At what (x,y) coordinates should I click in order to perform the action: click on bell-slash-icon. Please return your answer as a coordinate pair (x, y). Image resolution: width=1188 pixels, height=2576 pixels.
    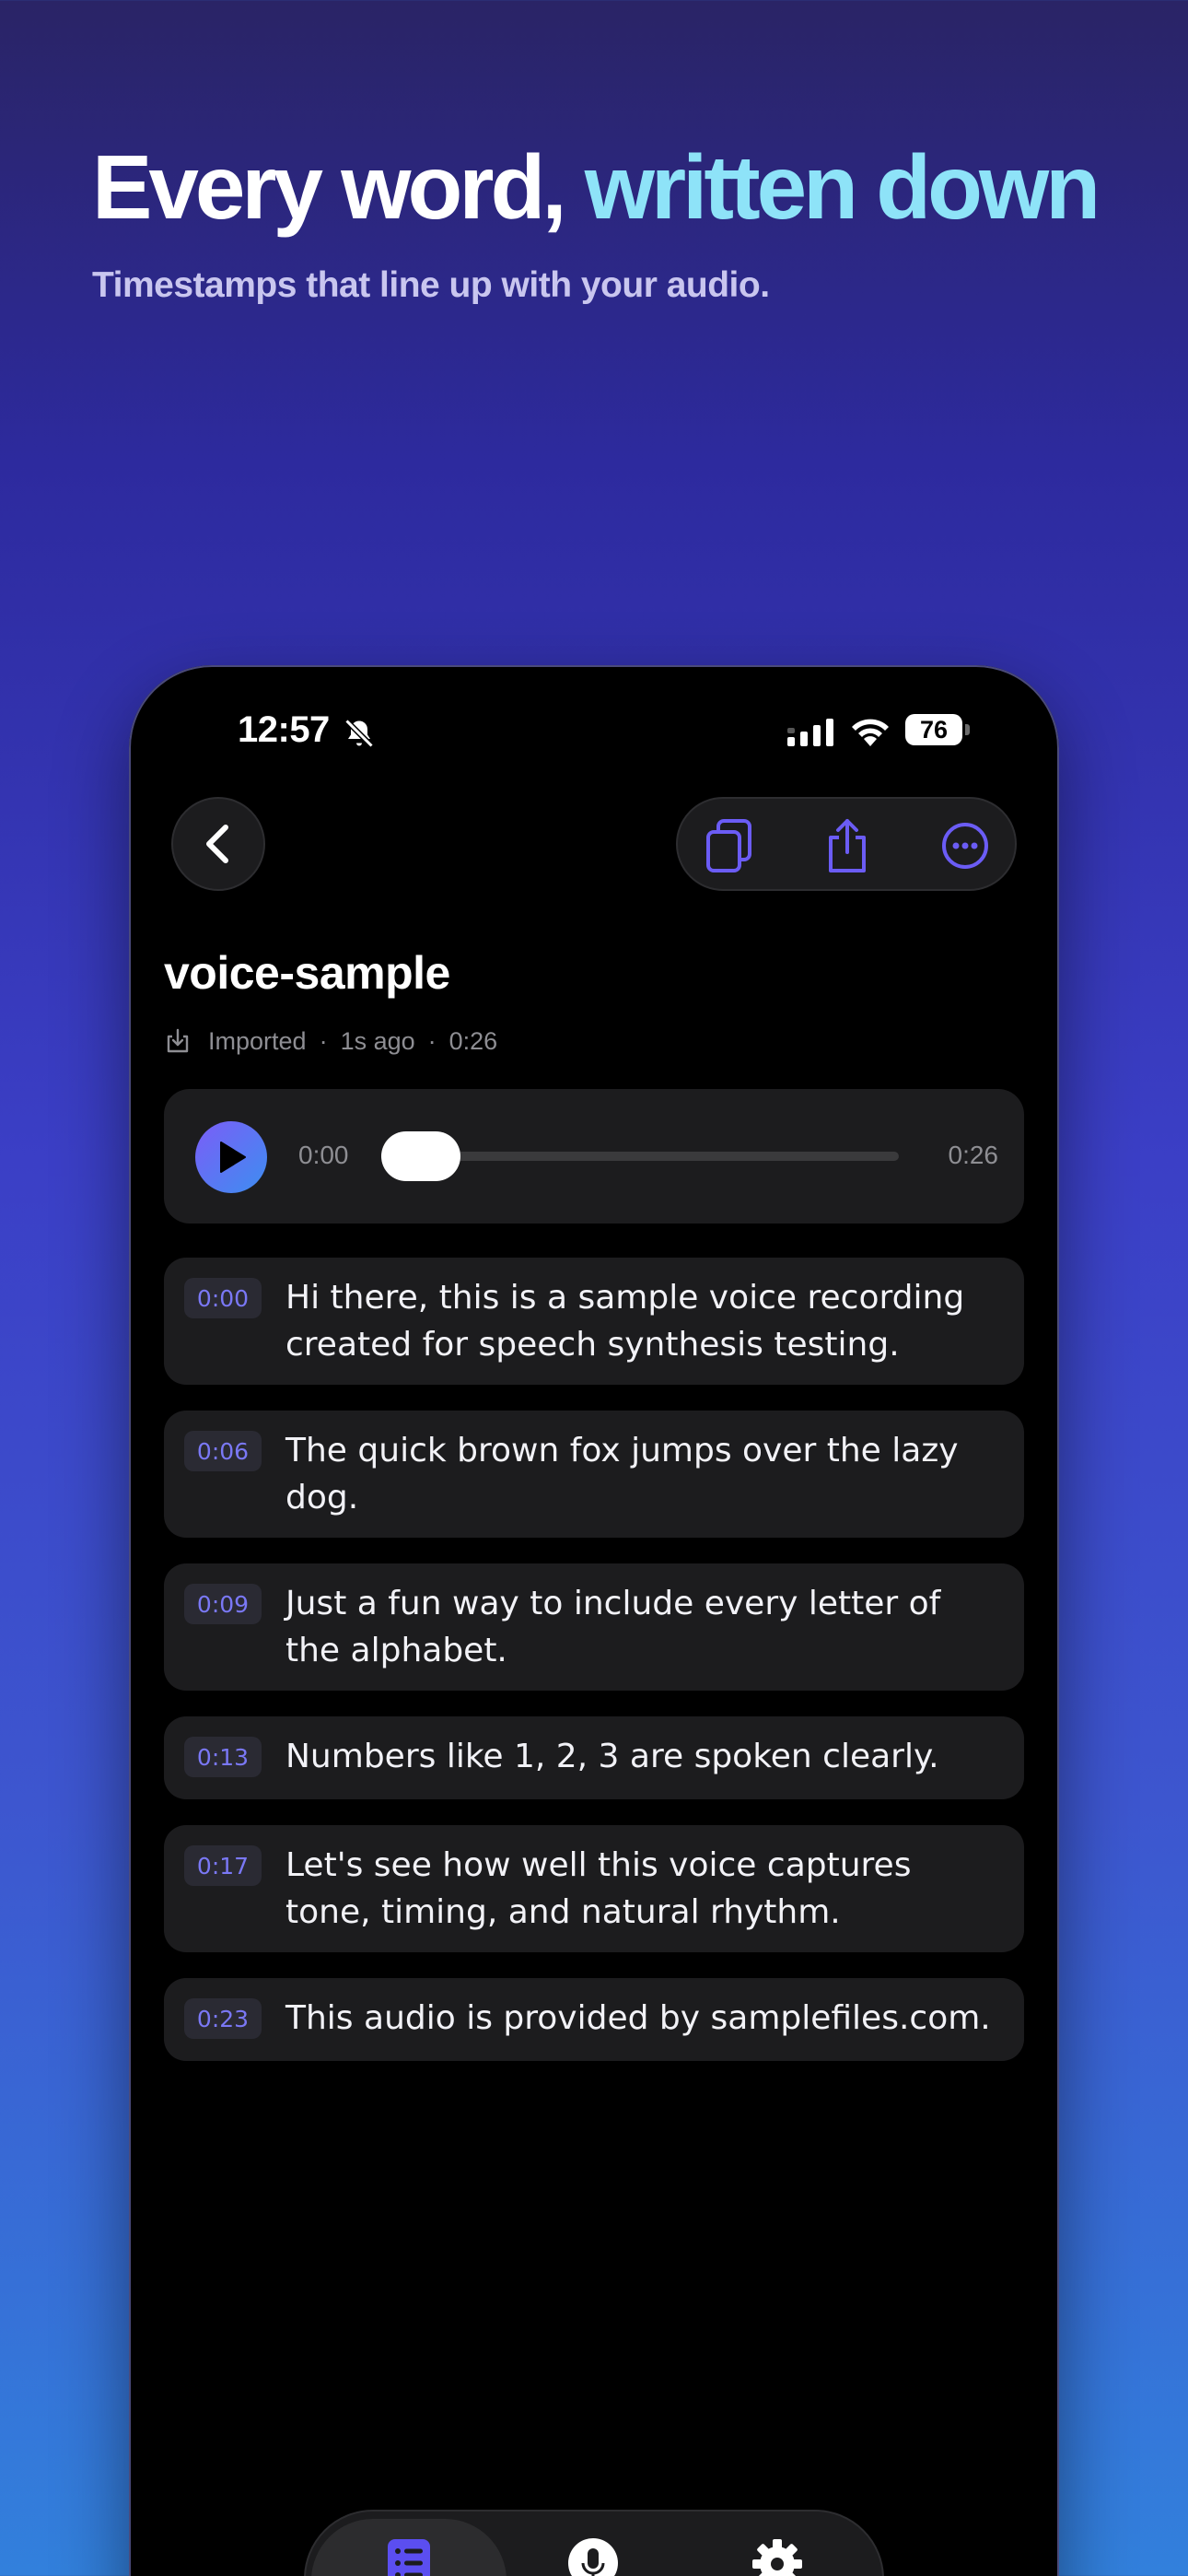
    Looking at the image, I should click on (359, 733).